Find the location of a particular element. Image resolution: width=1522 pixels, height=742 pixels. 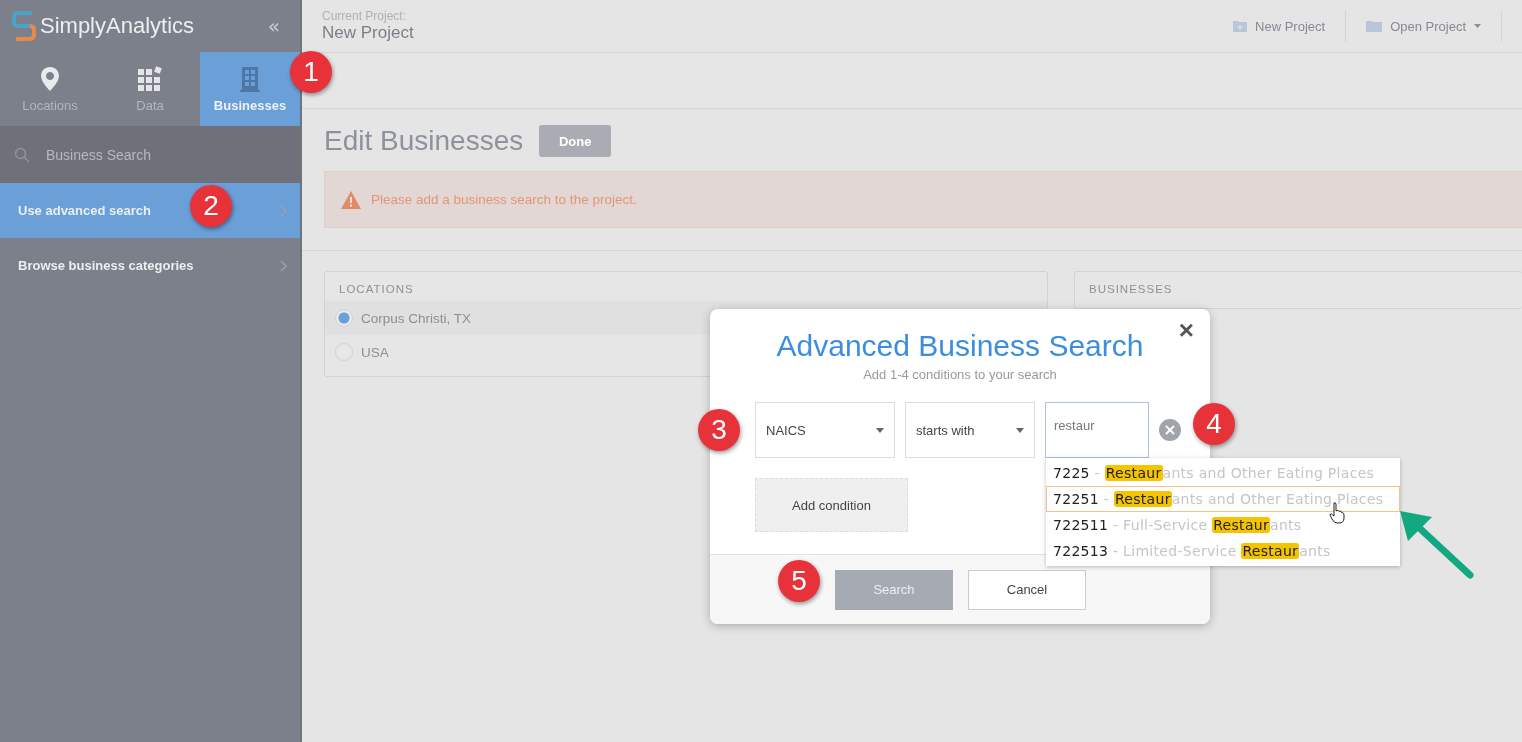

app-logo-text: SimplyAnalytics is located at coordinates (118, 26).